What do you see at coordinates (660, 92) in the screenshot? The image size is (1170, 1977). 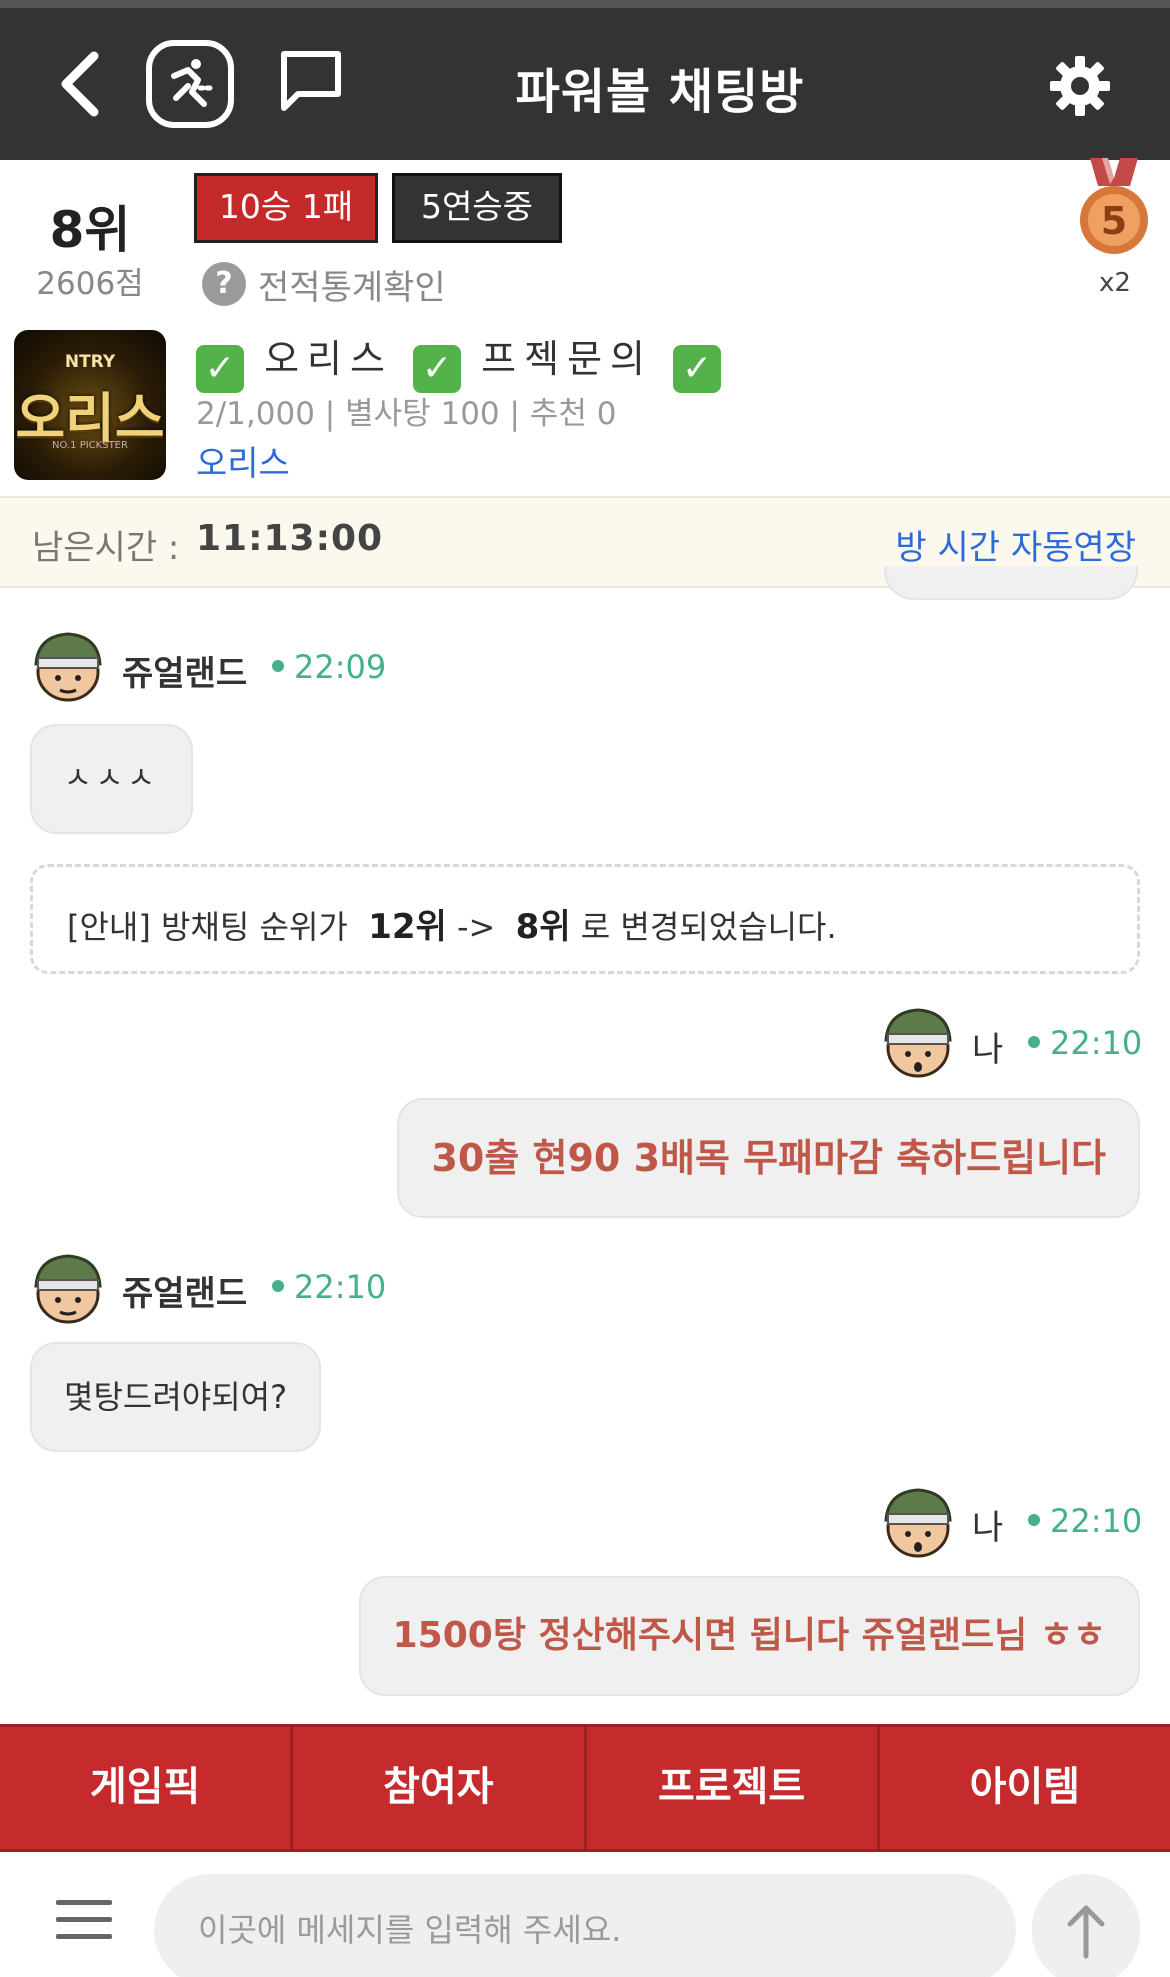 I see `page-title: 파워볼 채팅방` at bounding box center [660, 92].